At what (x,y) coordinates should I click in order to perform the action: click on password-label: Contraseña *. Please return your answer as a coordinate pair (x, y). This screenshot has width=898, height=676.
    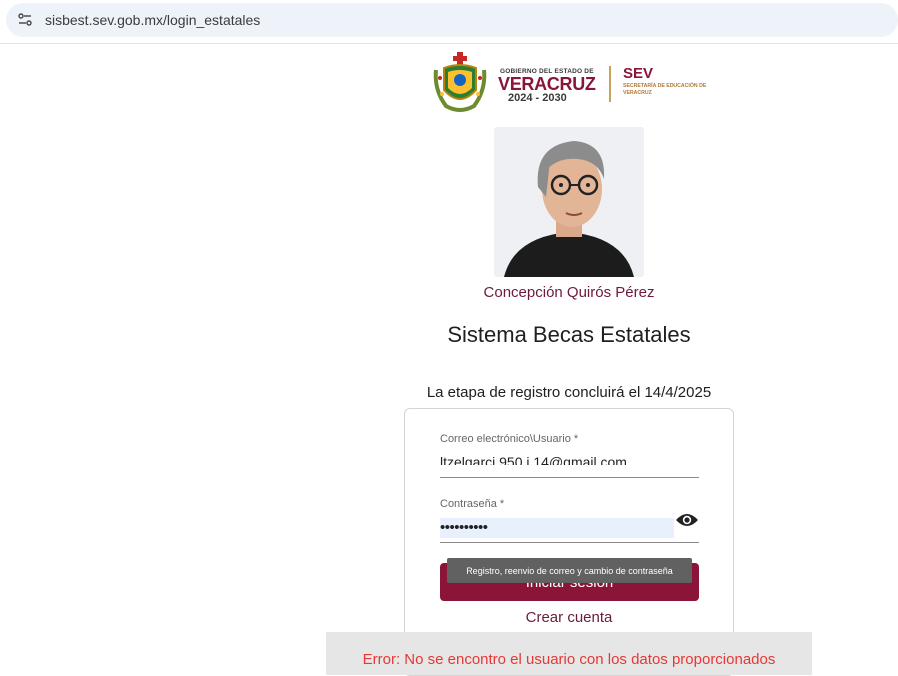
    Looking at the image, I should click on (472, 504).